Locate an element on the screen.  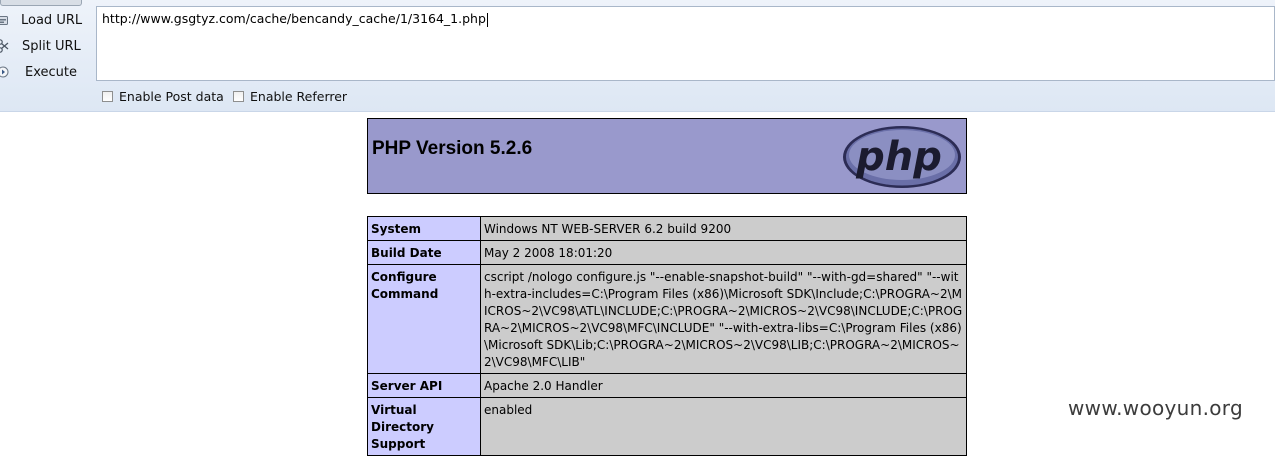
phpinfo-header: PHP Version 5.2.6 php is located at coordinates (667, 156).